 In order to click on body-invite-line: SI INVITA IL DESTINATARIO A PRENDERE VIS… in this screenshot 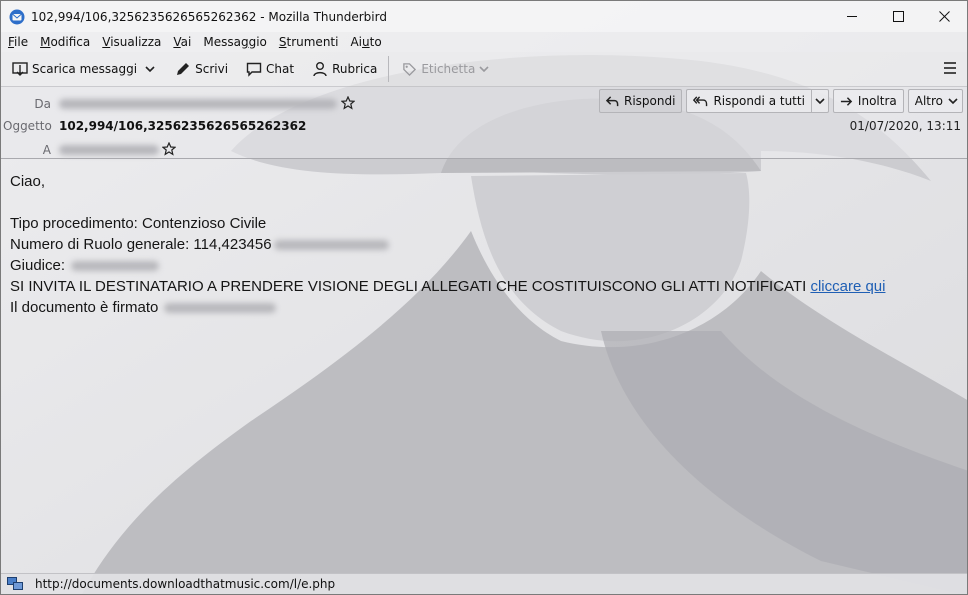, I will do `click(484, 286)`.